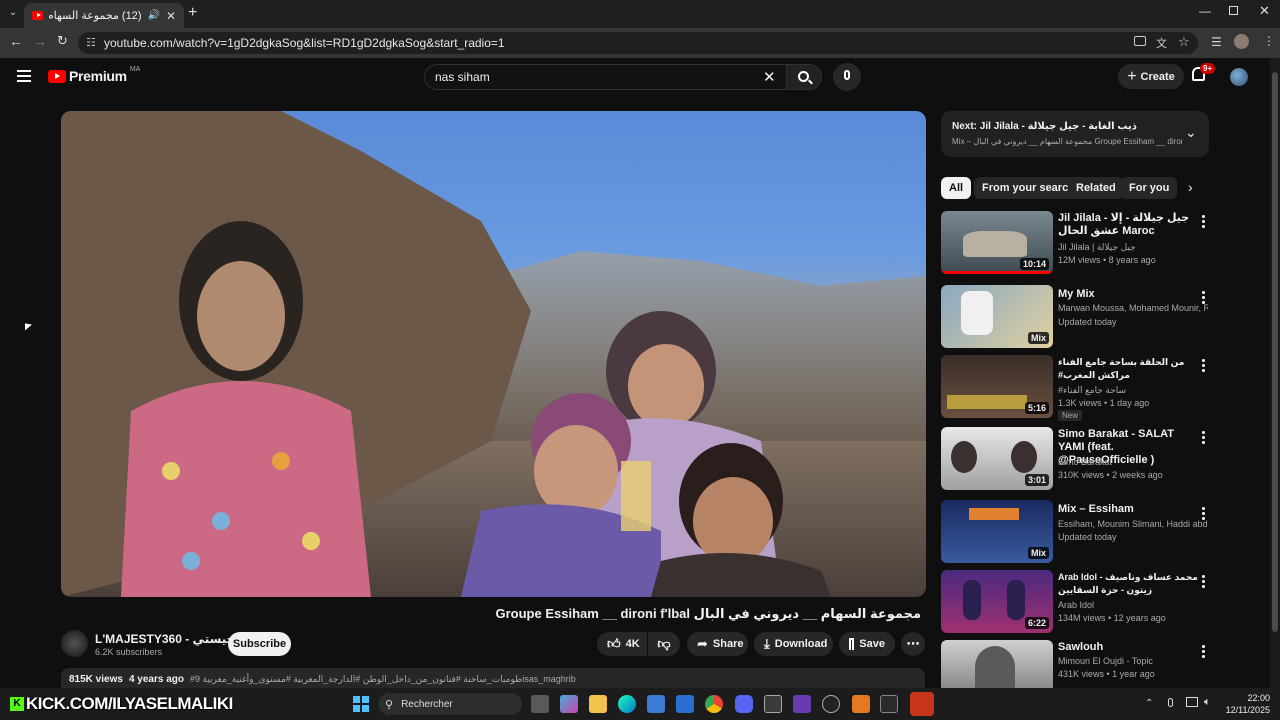 This screenshot has height=720, width=1280. I want to click on taskbar-search: ⚲ Rechercher, so click(450, 704).